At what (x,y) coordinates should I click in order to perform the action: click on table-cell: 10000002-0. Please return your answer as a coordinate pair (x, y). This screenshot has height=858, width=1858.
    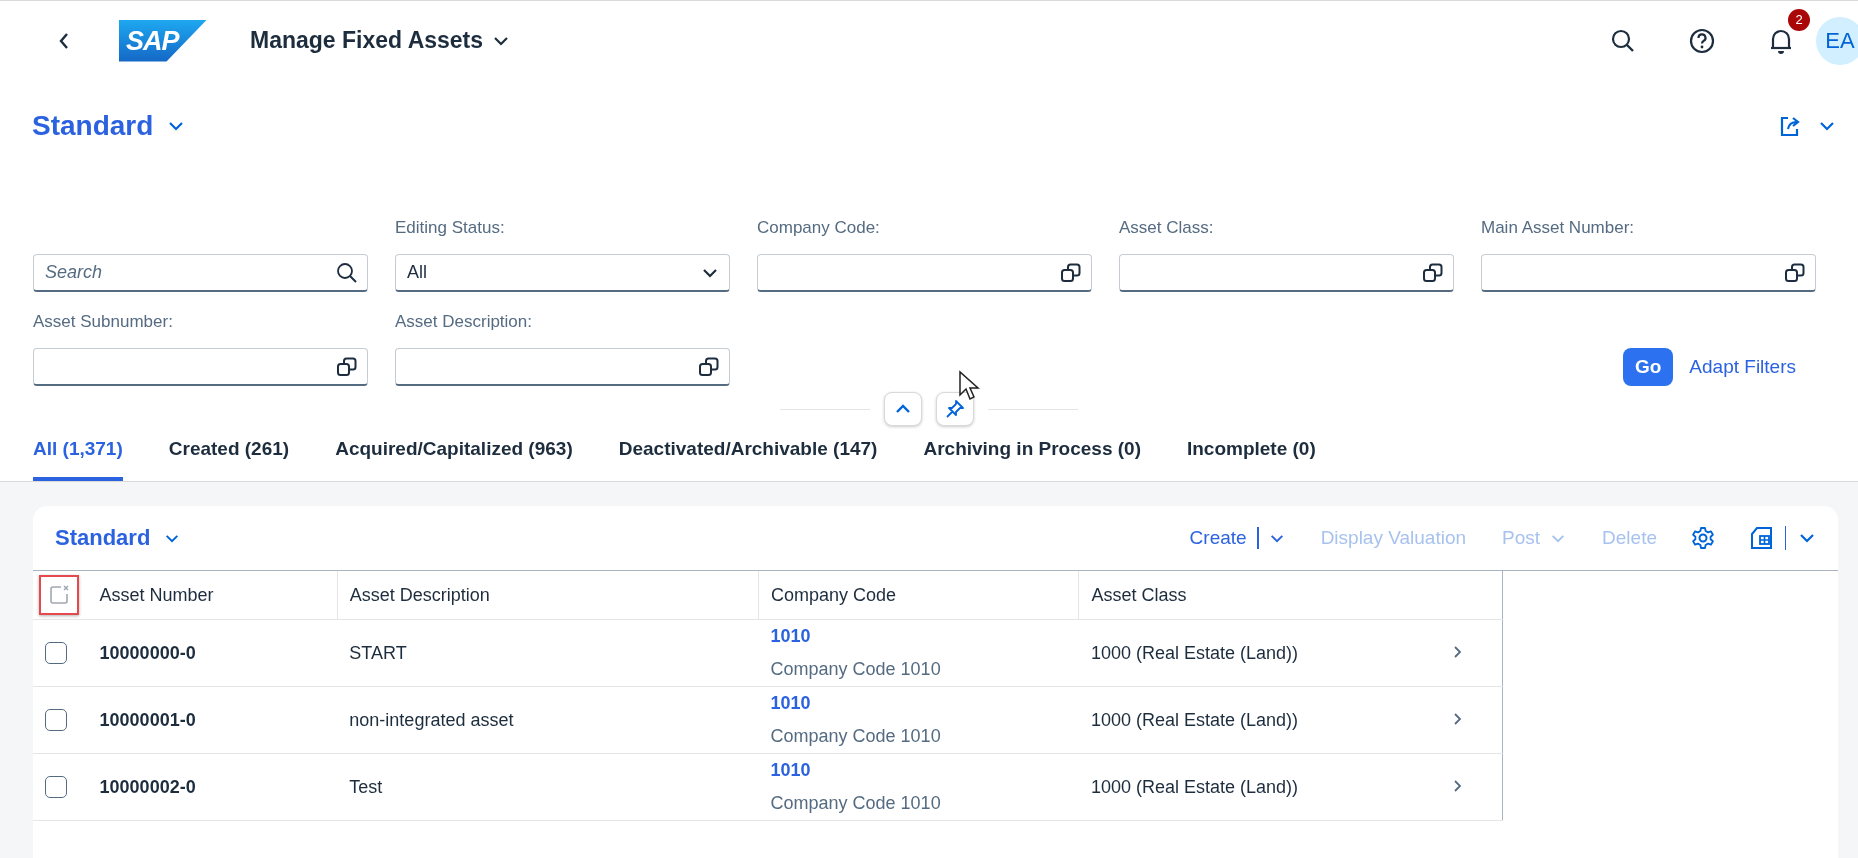
    Looking at the image, I should click on (147, 786).